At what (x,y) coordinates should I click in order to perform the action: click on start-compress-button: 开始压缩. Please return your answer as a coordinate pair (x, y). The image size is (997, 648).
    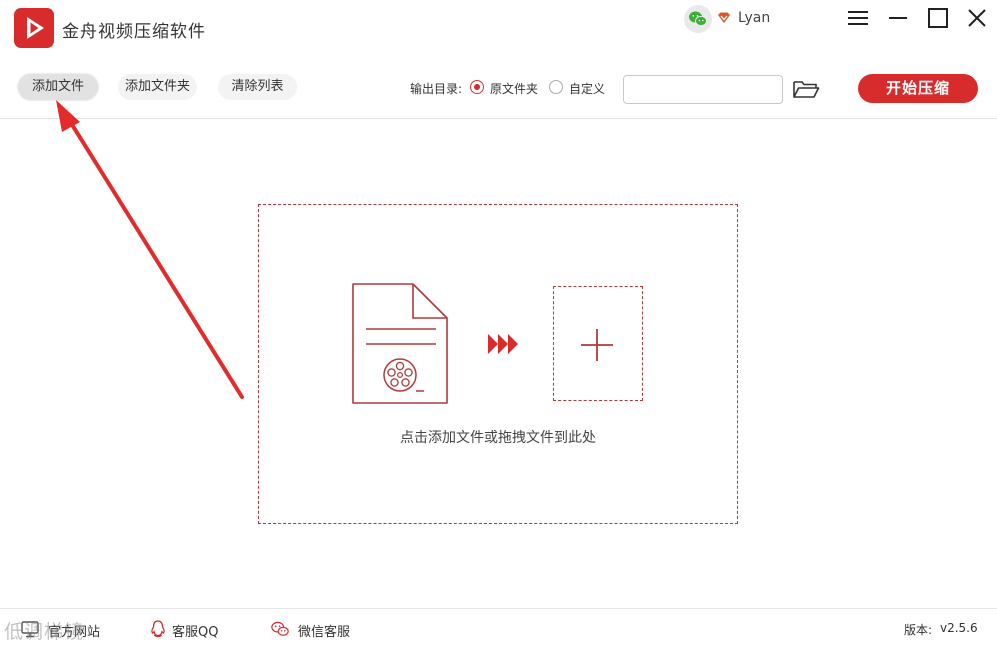
    Looking at the image, I should click on (918, 88).